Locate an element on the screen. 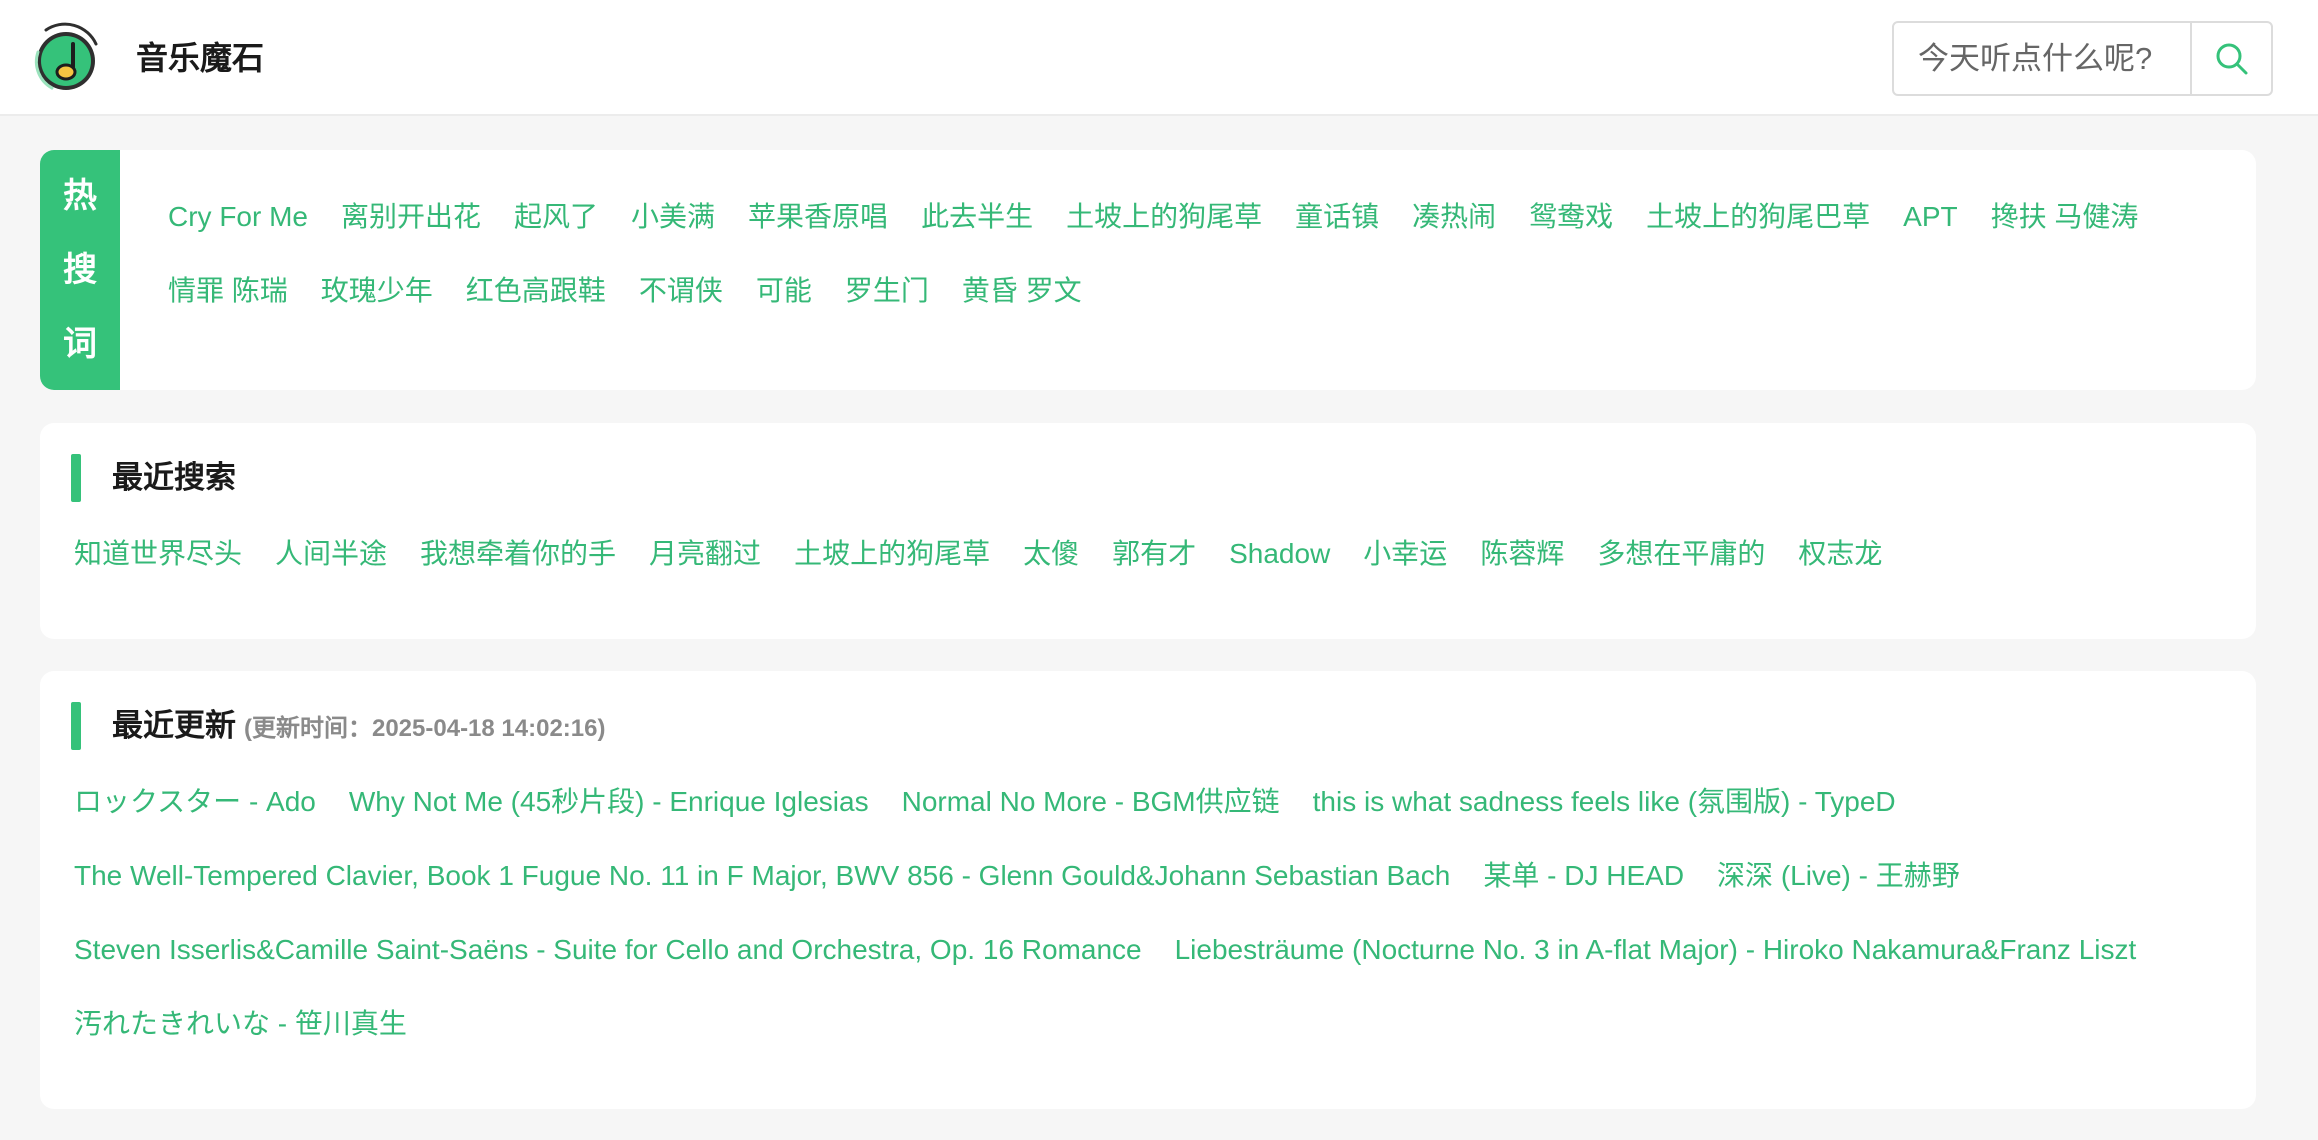 The width and height of the screenshot is (2318, 1140). hot-search-item: 罗生门 is located at coordinates (887, 291).